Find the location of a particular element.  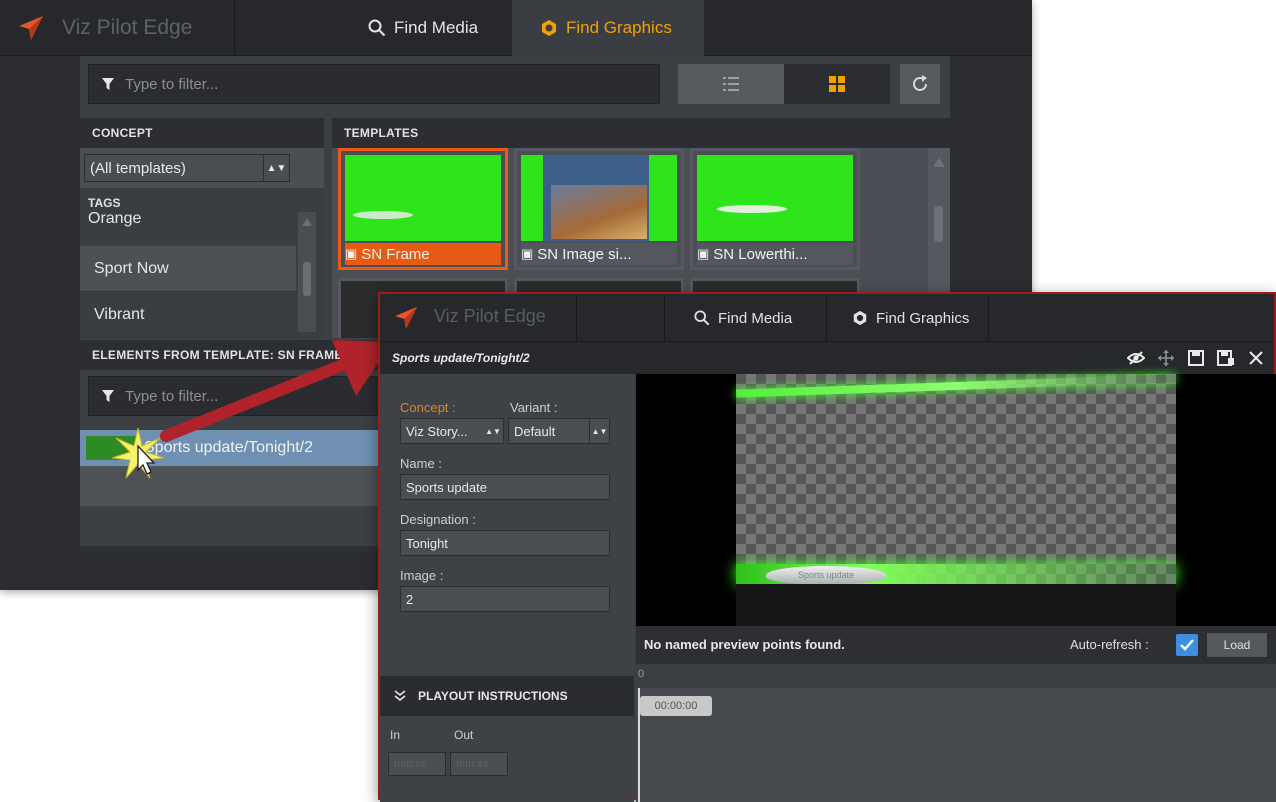

front-top-bar: Viz Pilot Edge Find Media Find Graphics is located at coordinates (827, 318).